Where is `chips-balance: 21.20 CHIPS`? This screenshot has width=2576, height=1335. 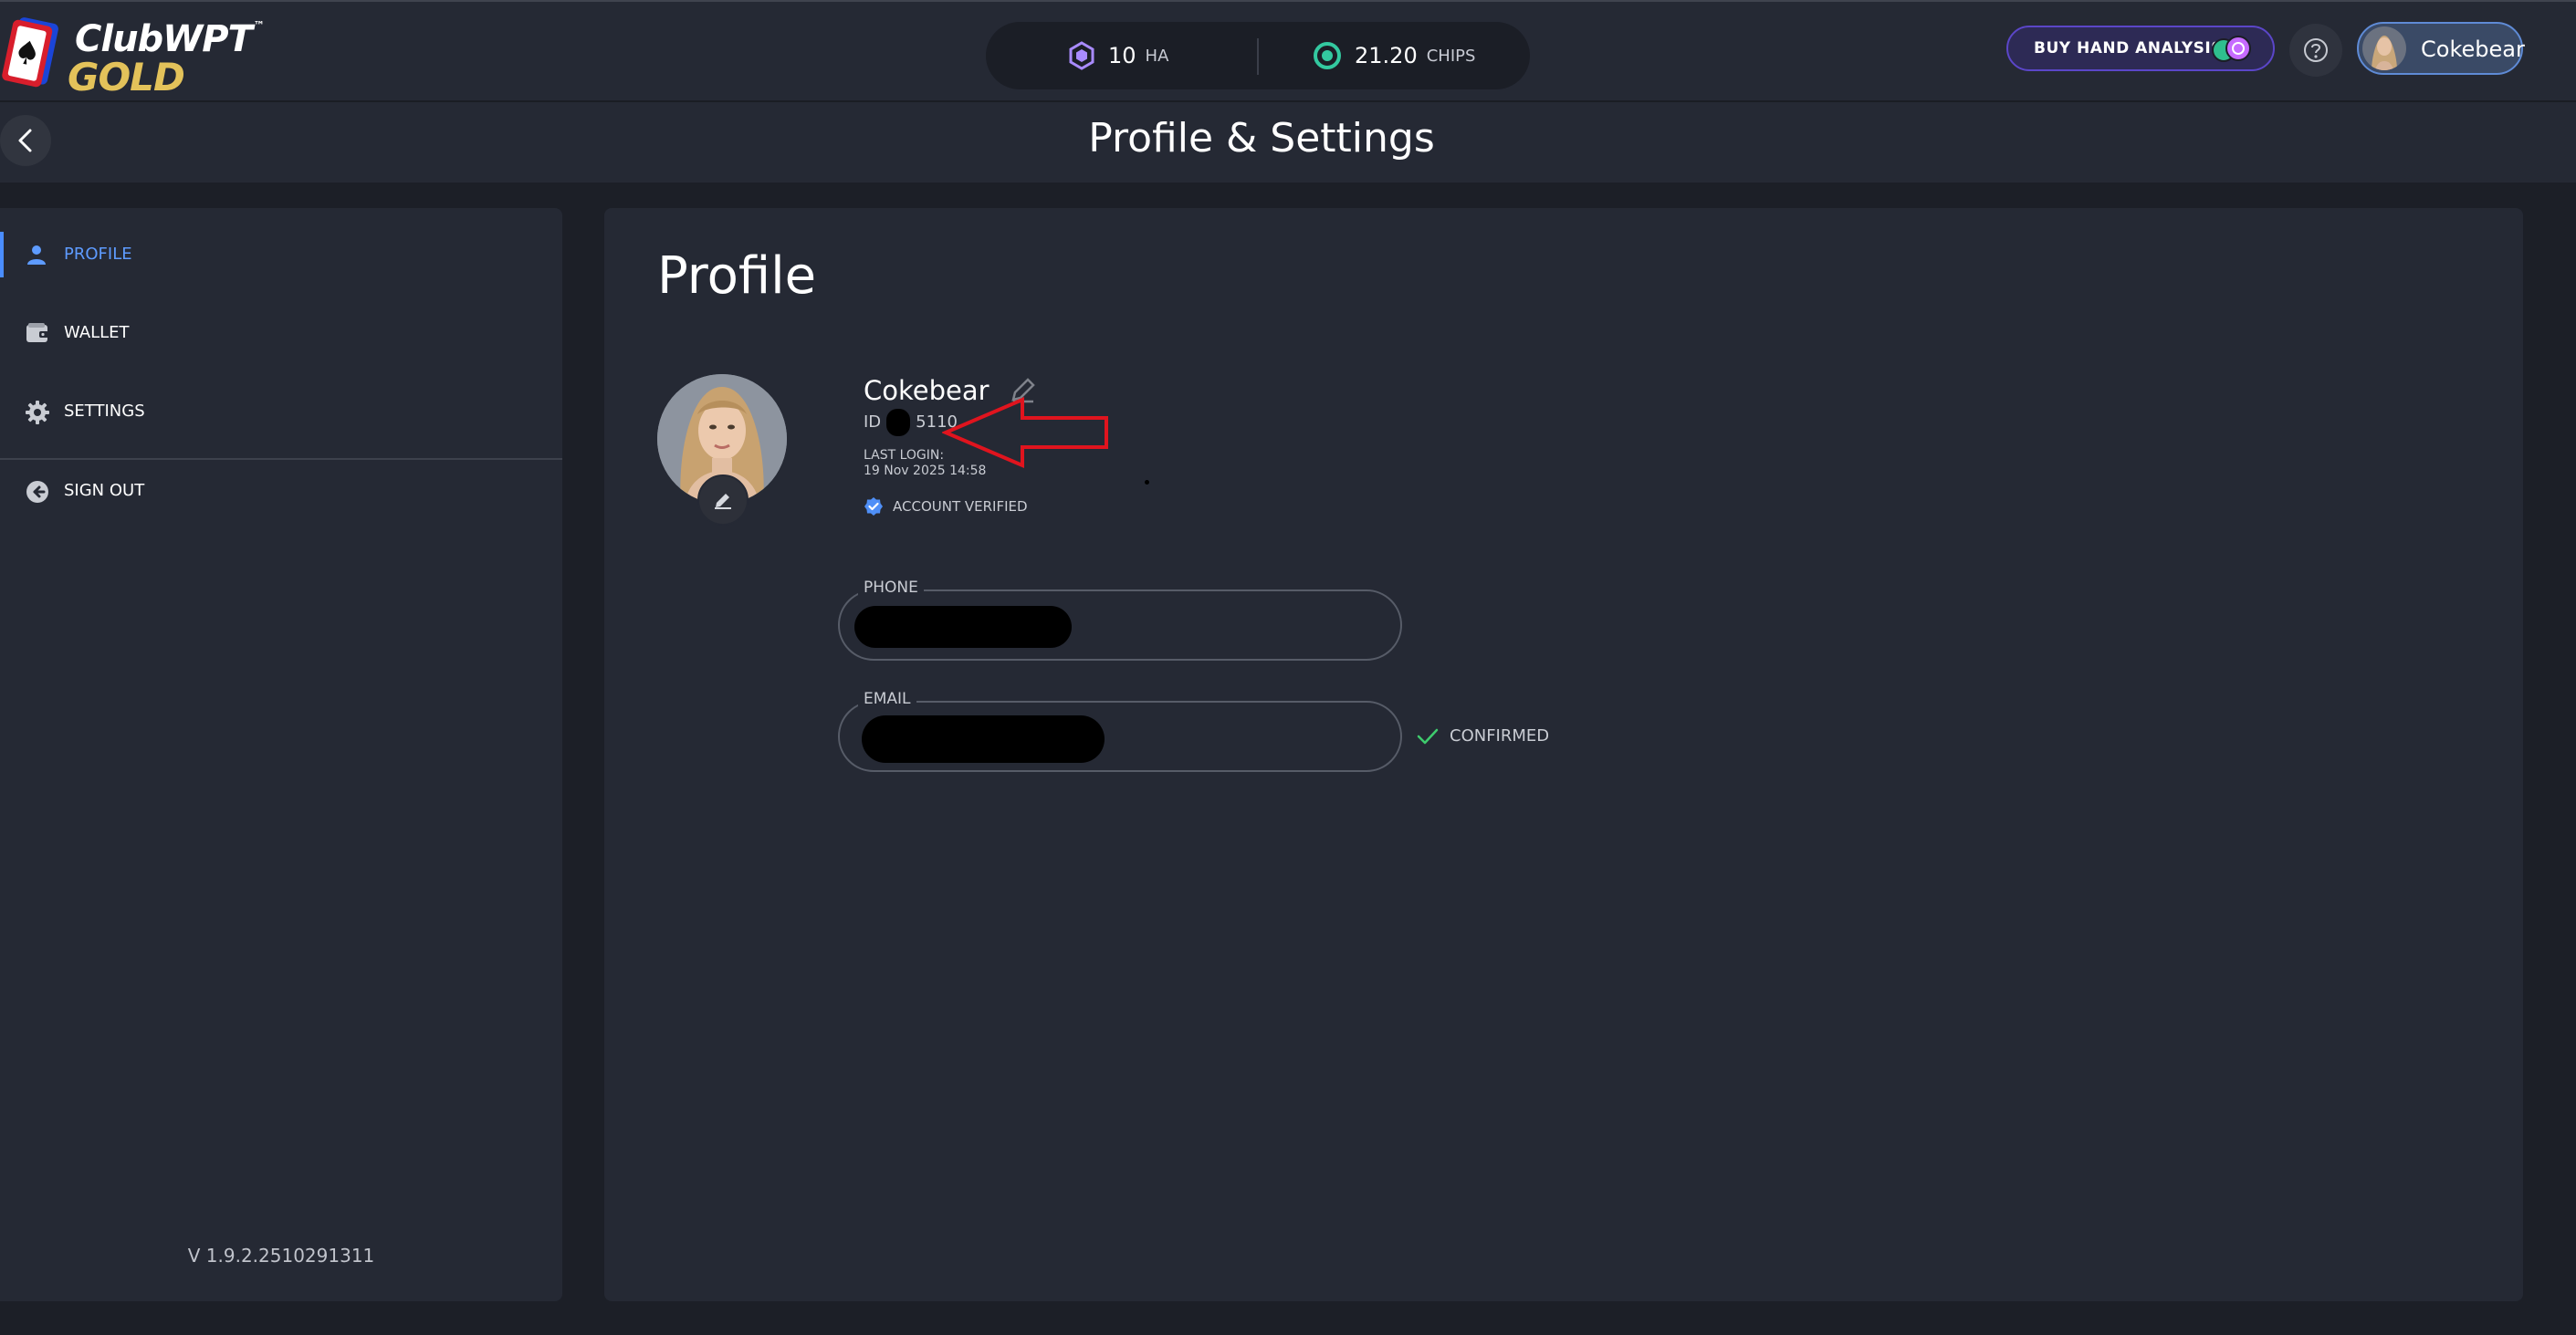
chips-balance: 21.20 CHIPS is located at coordinates (1394, 56).